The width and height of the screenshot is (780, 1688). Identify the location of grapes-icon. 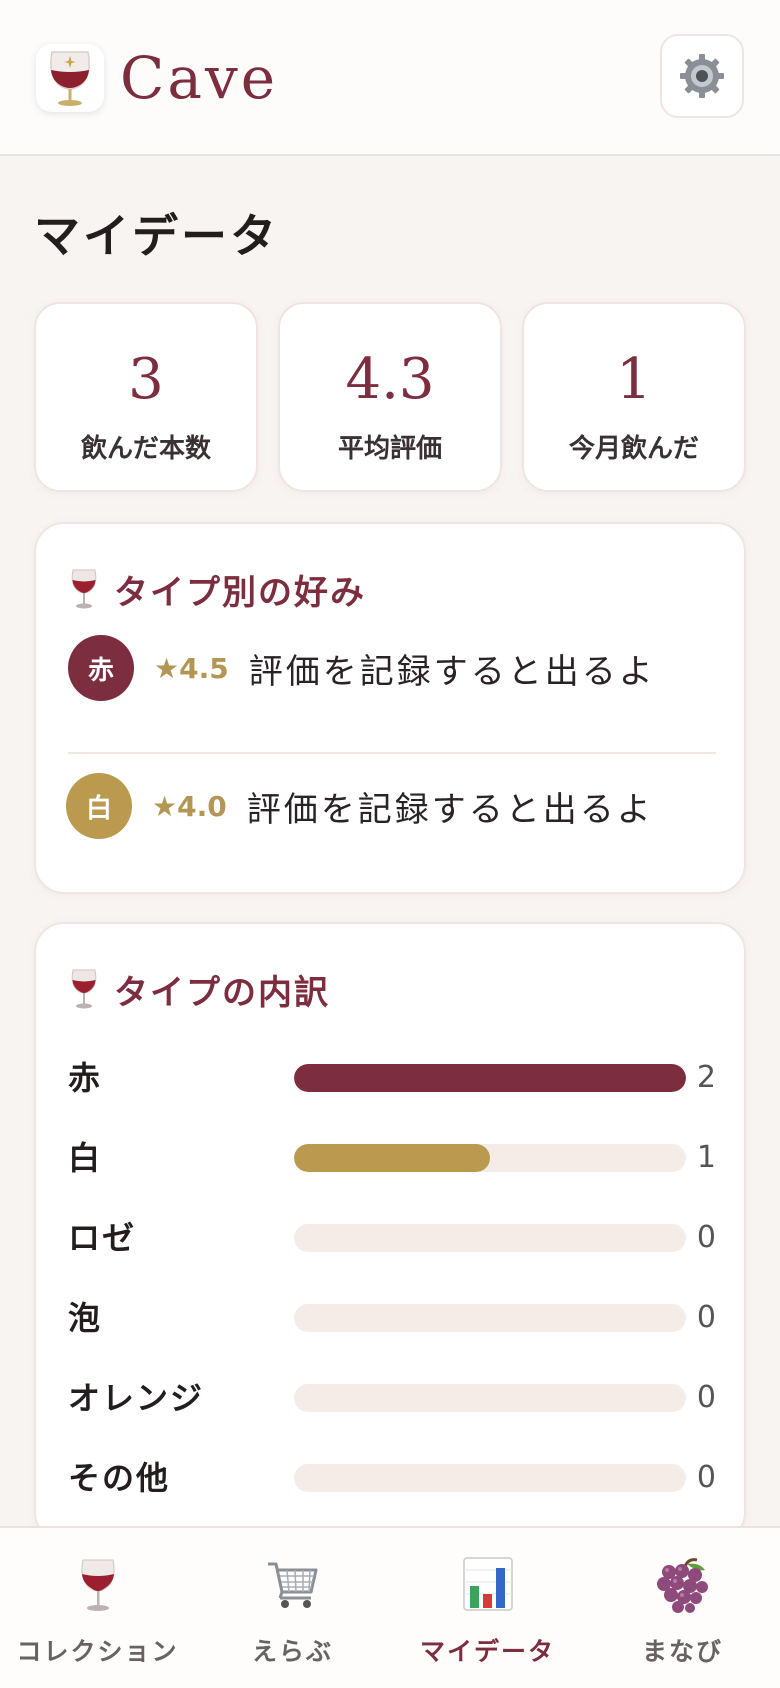
(682, 1585).